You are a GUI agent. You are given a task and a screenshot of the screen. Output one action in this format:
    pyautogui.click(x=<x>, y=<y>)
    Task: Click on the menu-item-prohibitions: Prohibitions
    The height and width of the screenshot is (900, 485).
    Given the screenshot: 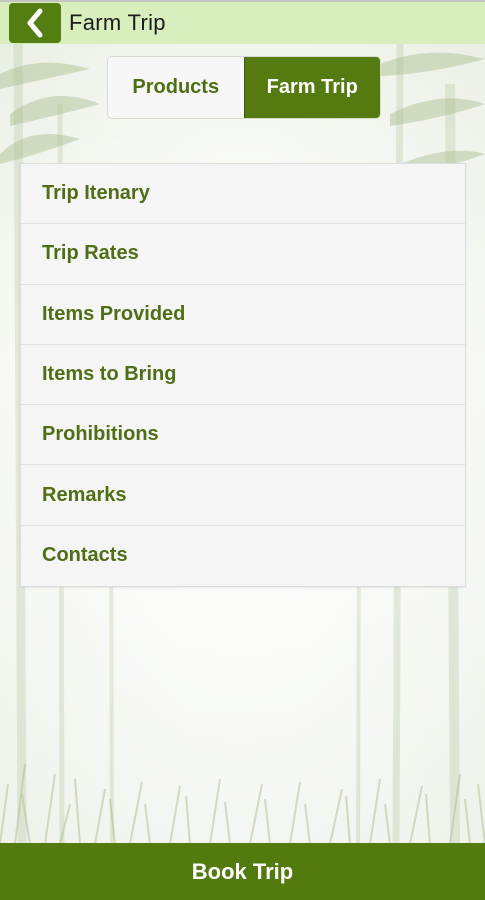 What is the action you would take?
    pyautogui.click(x=243, y=435)
    